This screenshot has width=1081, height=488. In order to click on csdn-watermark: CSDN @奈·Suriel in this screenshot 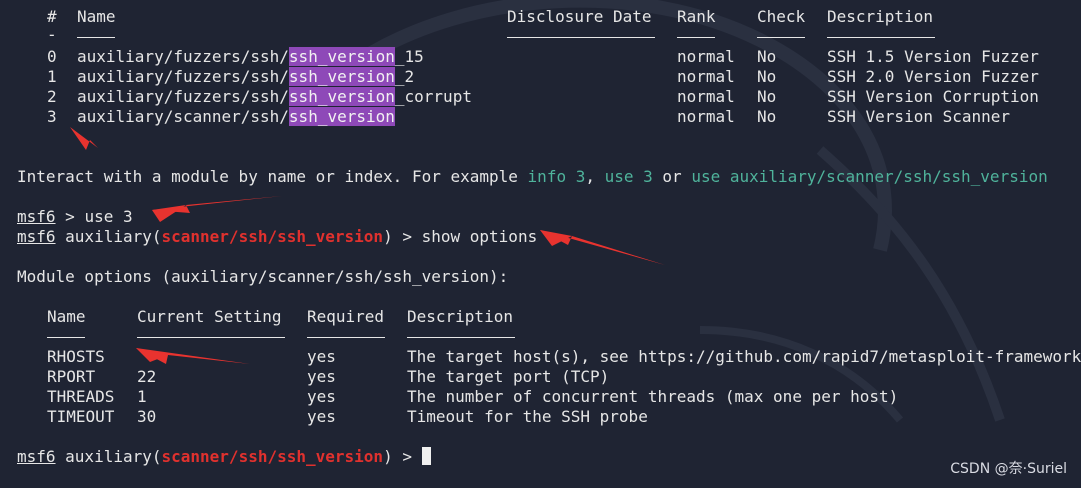, I will do `click(1008, 469)`.